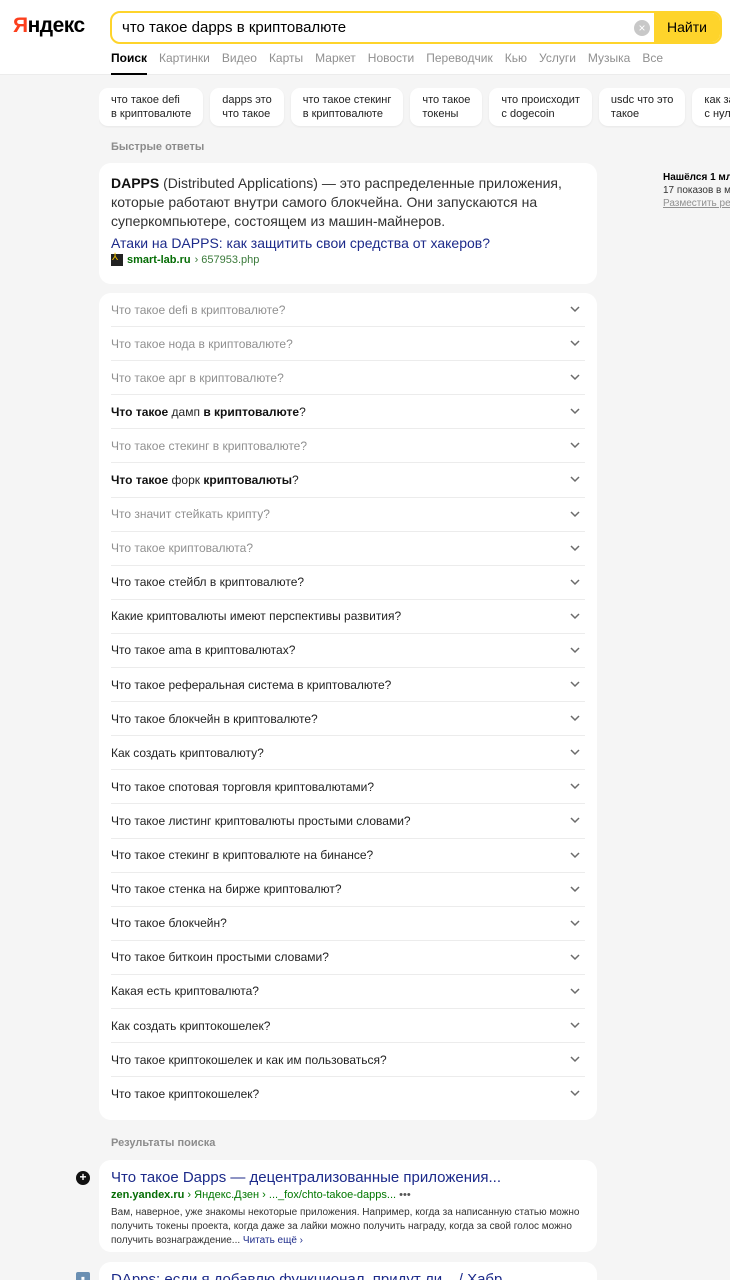  What do you see at coordinates (348, 344) in the screenshot?
I see `question-row: Что такое нода в криптовалюте?` at bounding box center [348, 344].